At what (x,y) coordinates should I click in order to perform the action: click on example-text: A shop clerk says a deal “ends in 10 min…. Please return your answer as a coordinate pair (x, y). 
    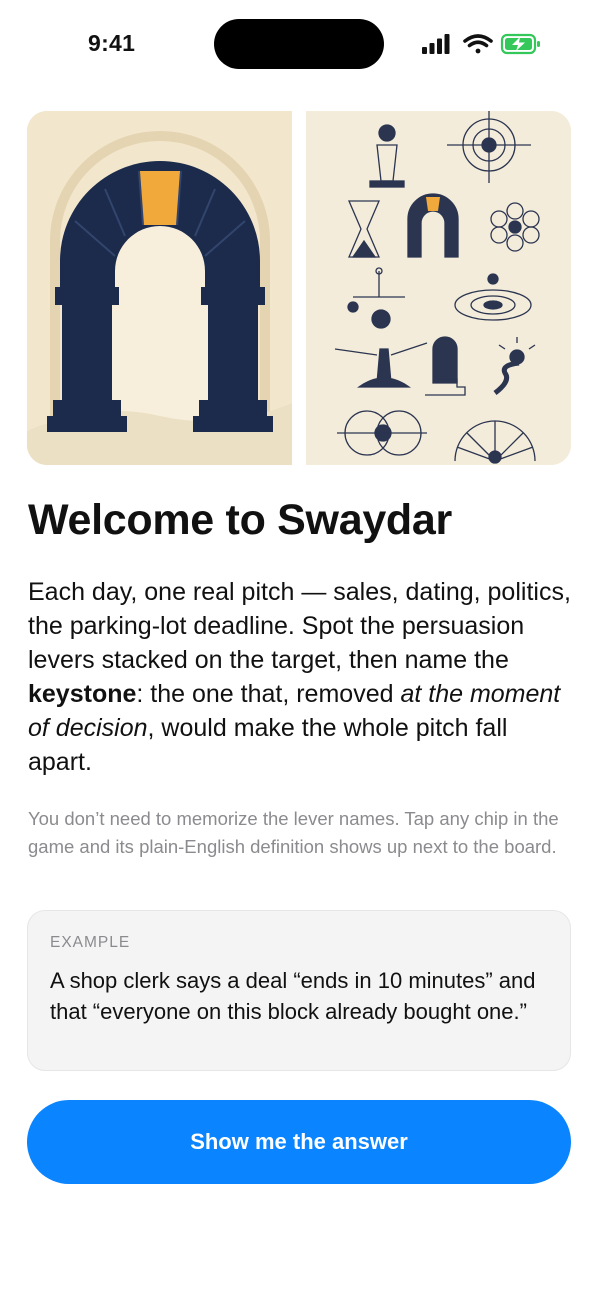
    Looking at the image, I should click on (293, 996).